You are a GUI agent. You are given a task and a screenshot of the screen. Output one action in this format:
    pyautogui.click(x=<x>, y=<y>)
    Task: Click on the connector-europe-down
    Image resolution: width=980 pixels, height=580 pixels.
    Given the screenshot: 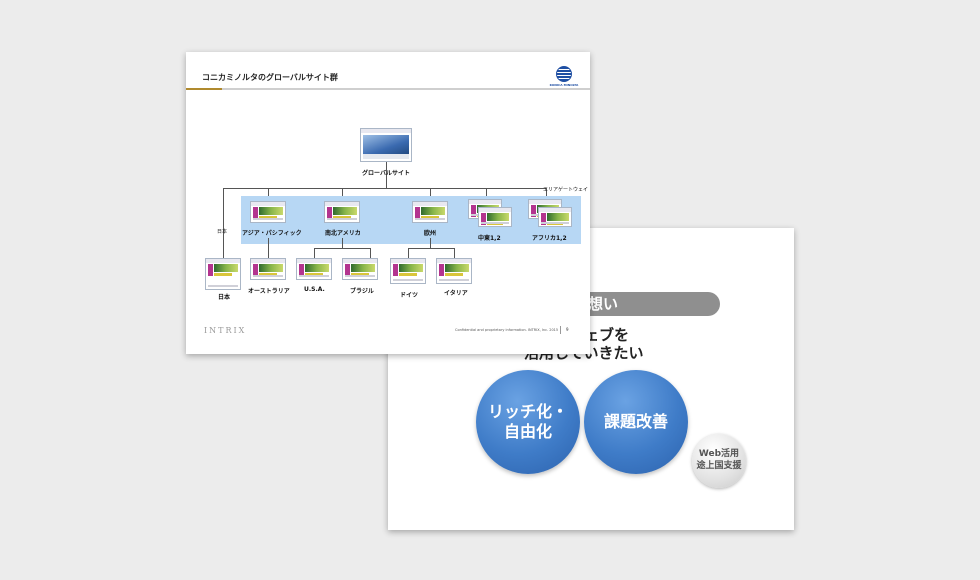 What is the action you would take?
    pyautogui.click(x=430, y=243)
    